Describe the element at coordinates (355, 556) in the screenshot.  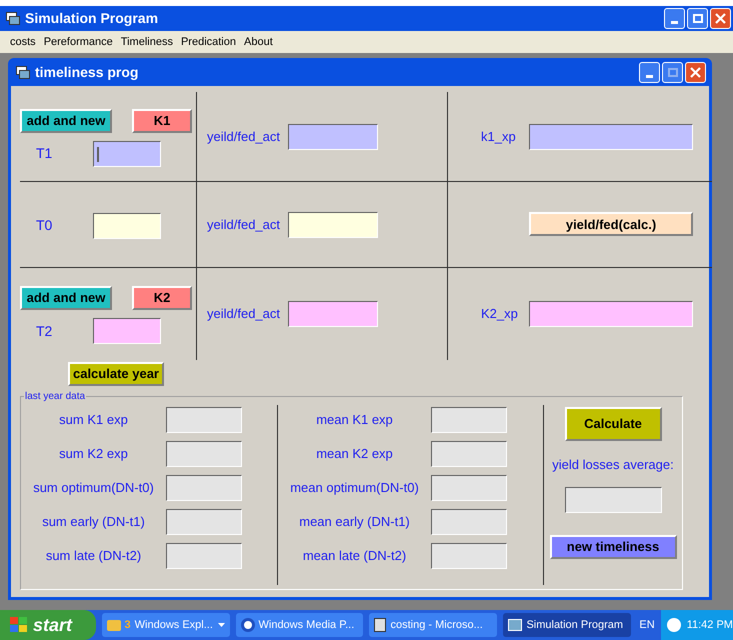
I see `field-label: mean late (DN-t2)` at that location.